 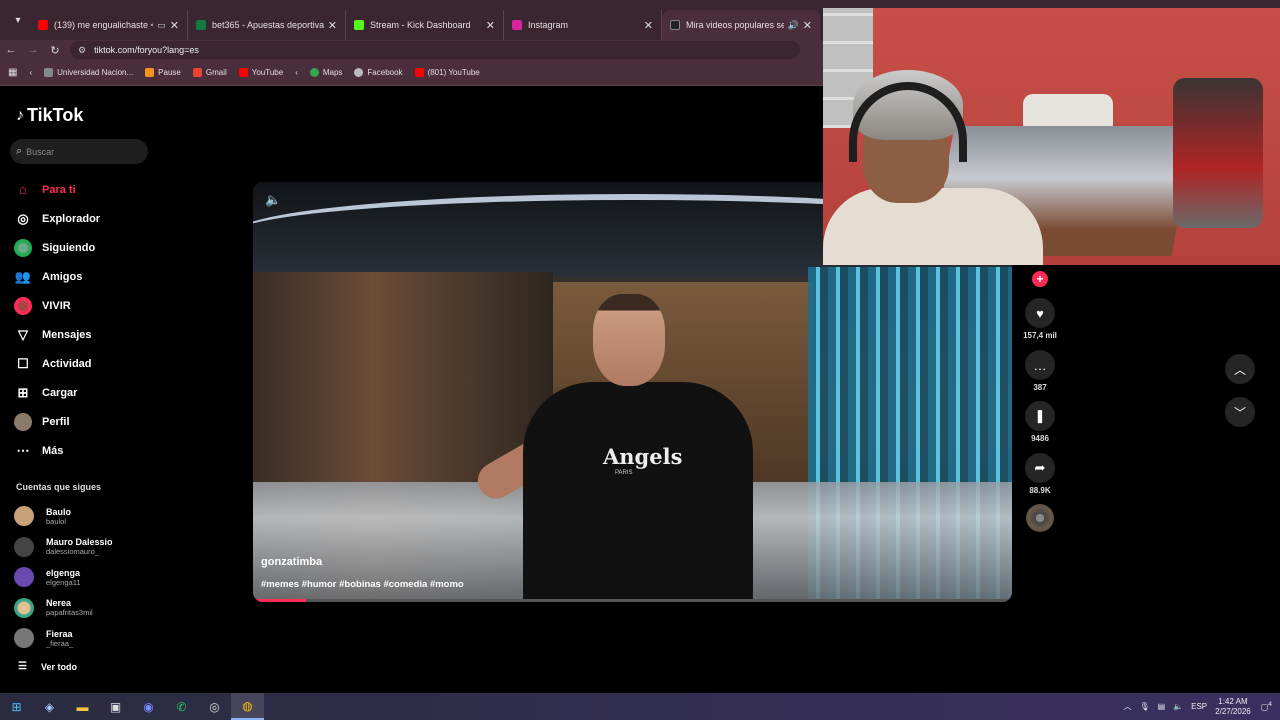 I want to click on see-all-link: ☰ Ver todo, so click(x=47, y=666).